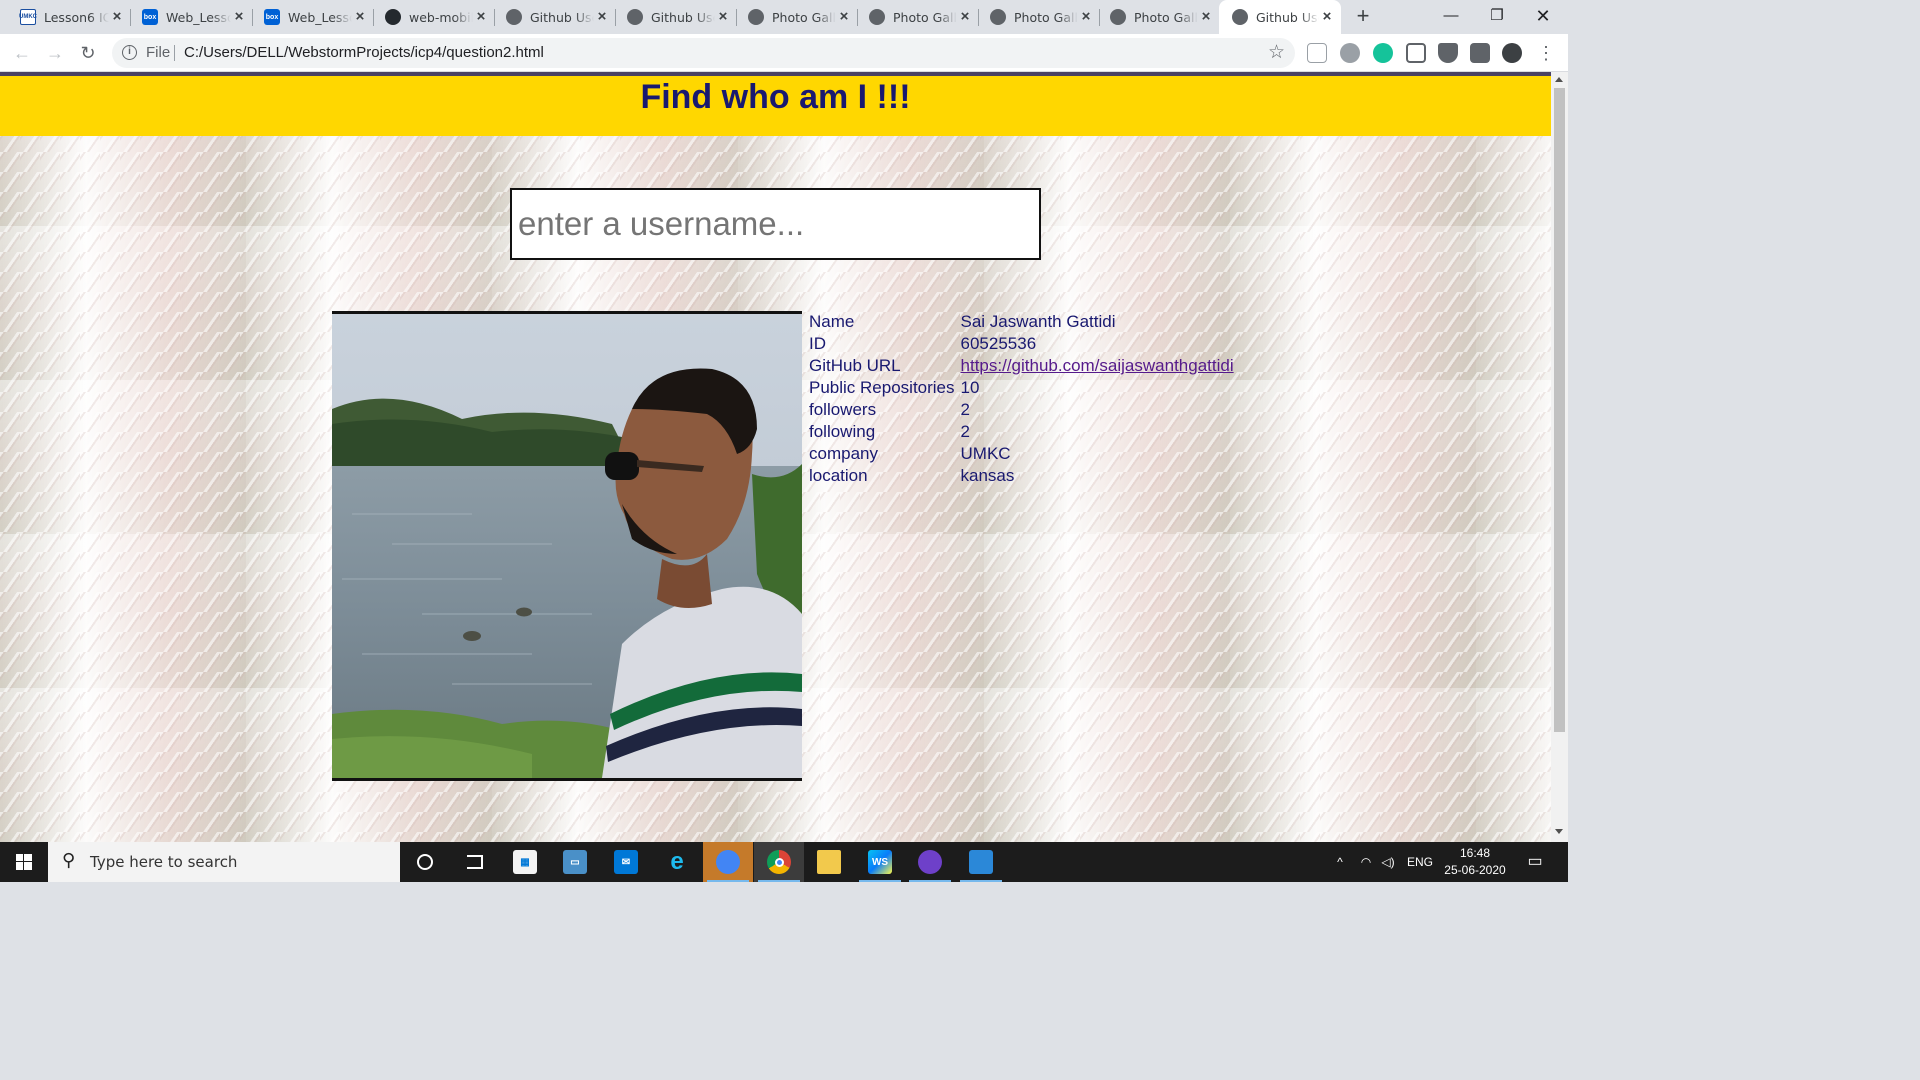 The width and height of the screenshot is (1920, 1080). Describe the element at coordinates (525, 862) in the screenshot. I see `store-icon: ▦` at that location.